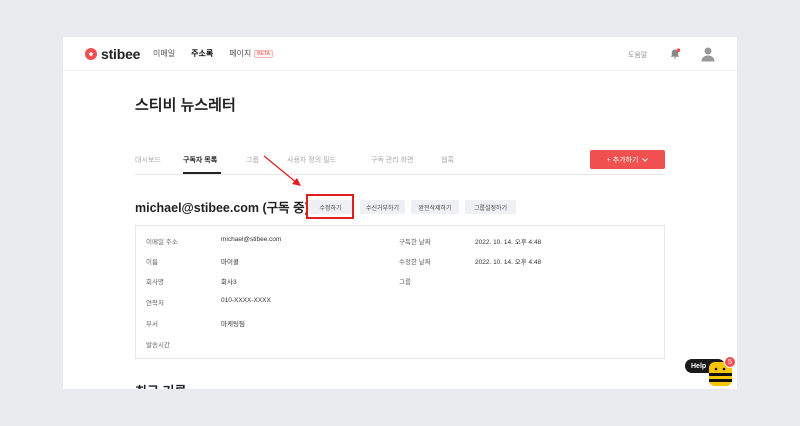  I want to click on logo-icon, so click(91, 54).